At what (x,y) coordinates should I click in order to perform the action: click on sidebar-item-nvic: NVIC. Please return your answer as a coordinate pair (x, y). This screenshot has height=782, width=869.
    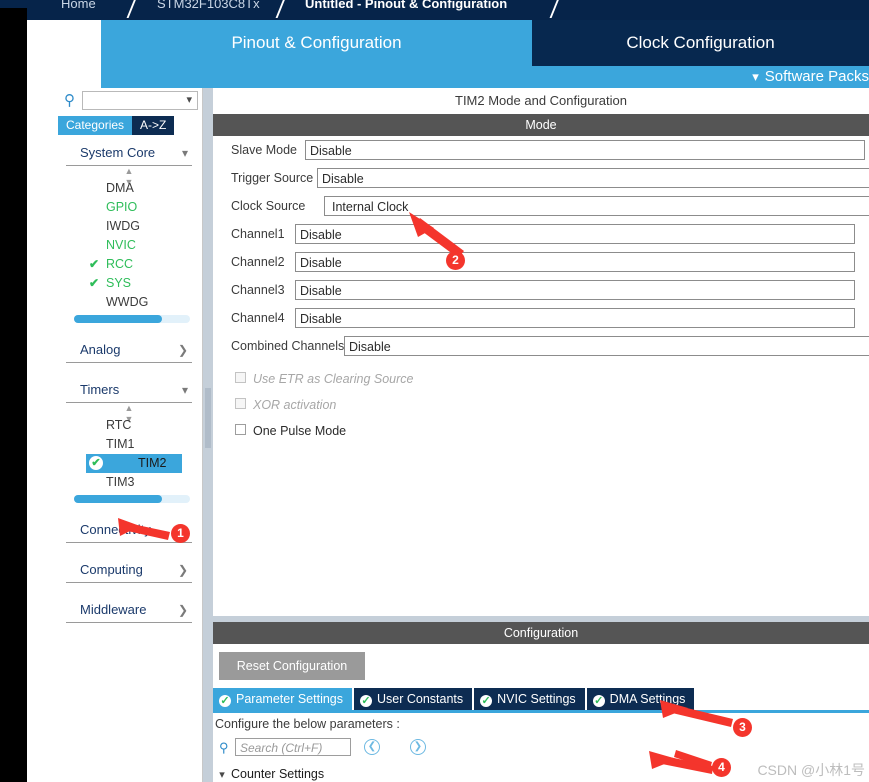
    Looking at the image, I should click on (129, 245).